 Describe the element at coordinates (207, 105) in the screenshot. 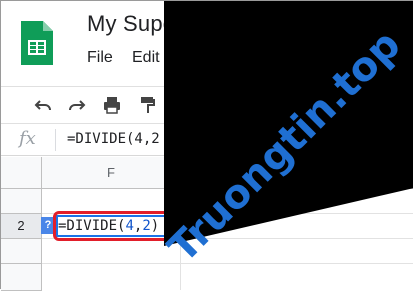

I see `toolbar` at that location.